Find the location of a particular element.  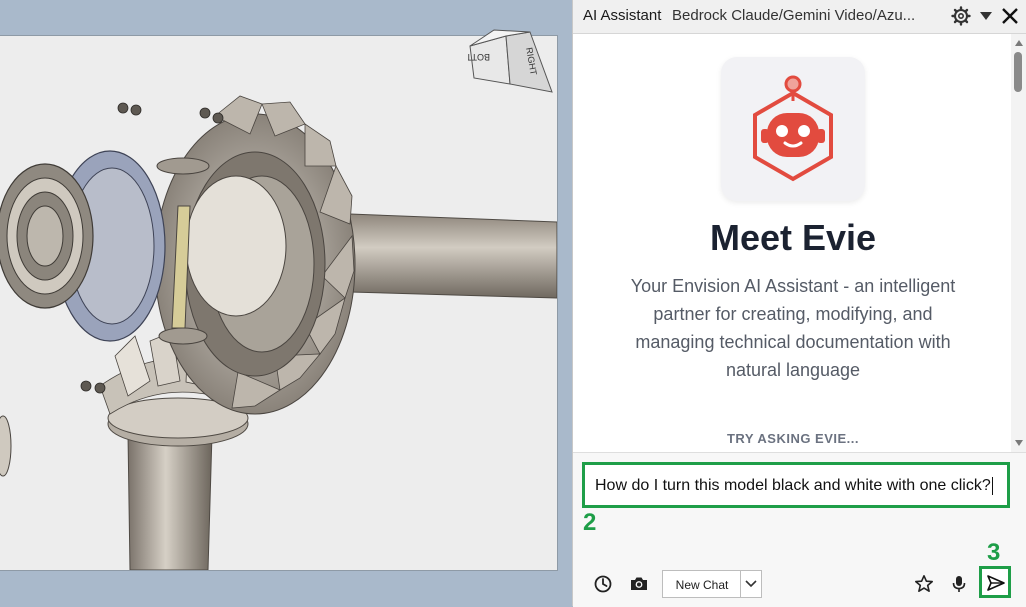

scroll-down-icon is located at coordinates (1019, 443).